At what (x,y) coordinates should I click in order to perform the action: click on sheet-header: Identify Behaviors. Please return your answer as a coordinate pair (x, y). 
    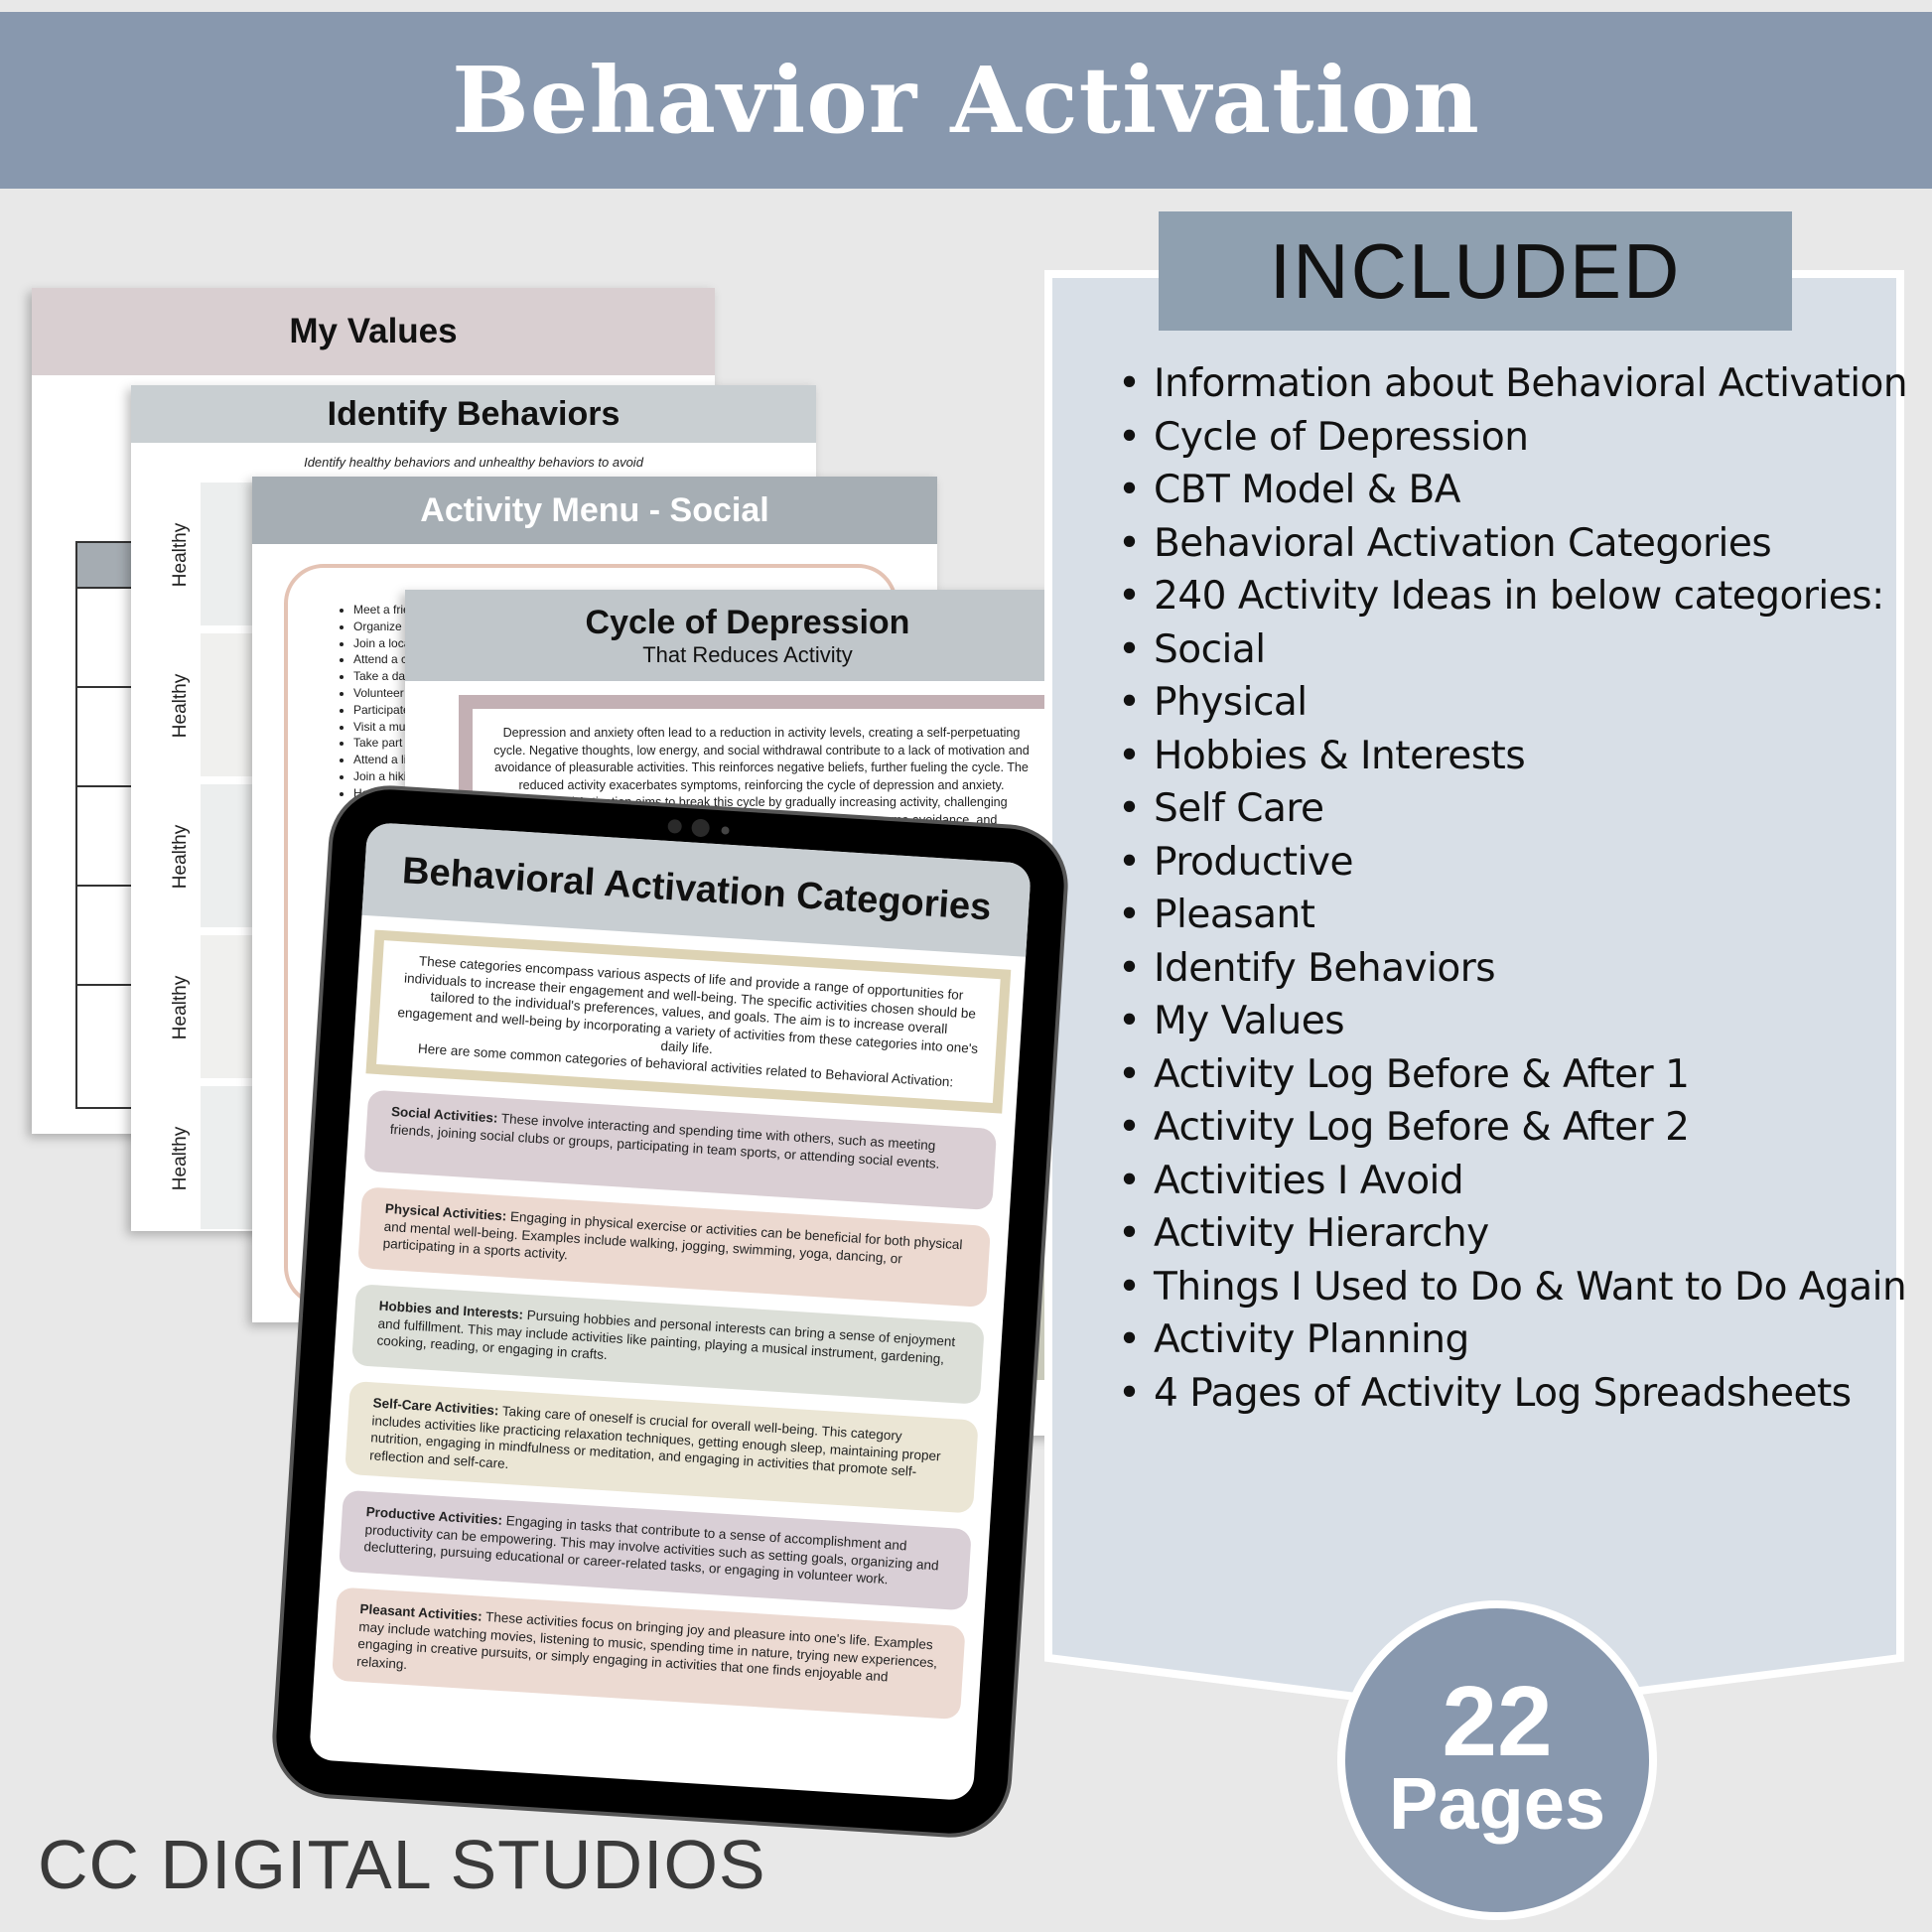
    Looking at the image, I should click on (474, 414).